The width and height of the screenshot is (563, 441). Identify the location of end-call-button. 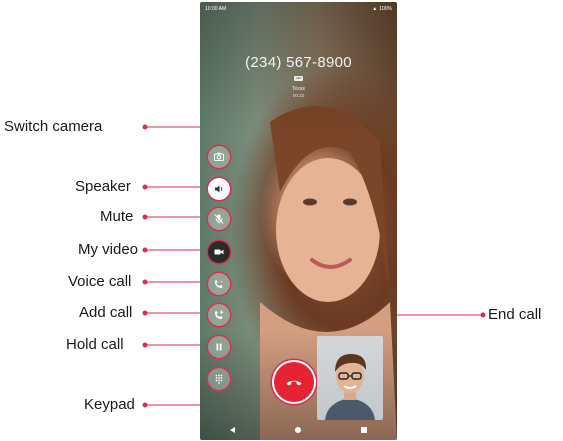
(294, 382).